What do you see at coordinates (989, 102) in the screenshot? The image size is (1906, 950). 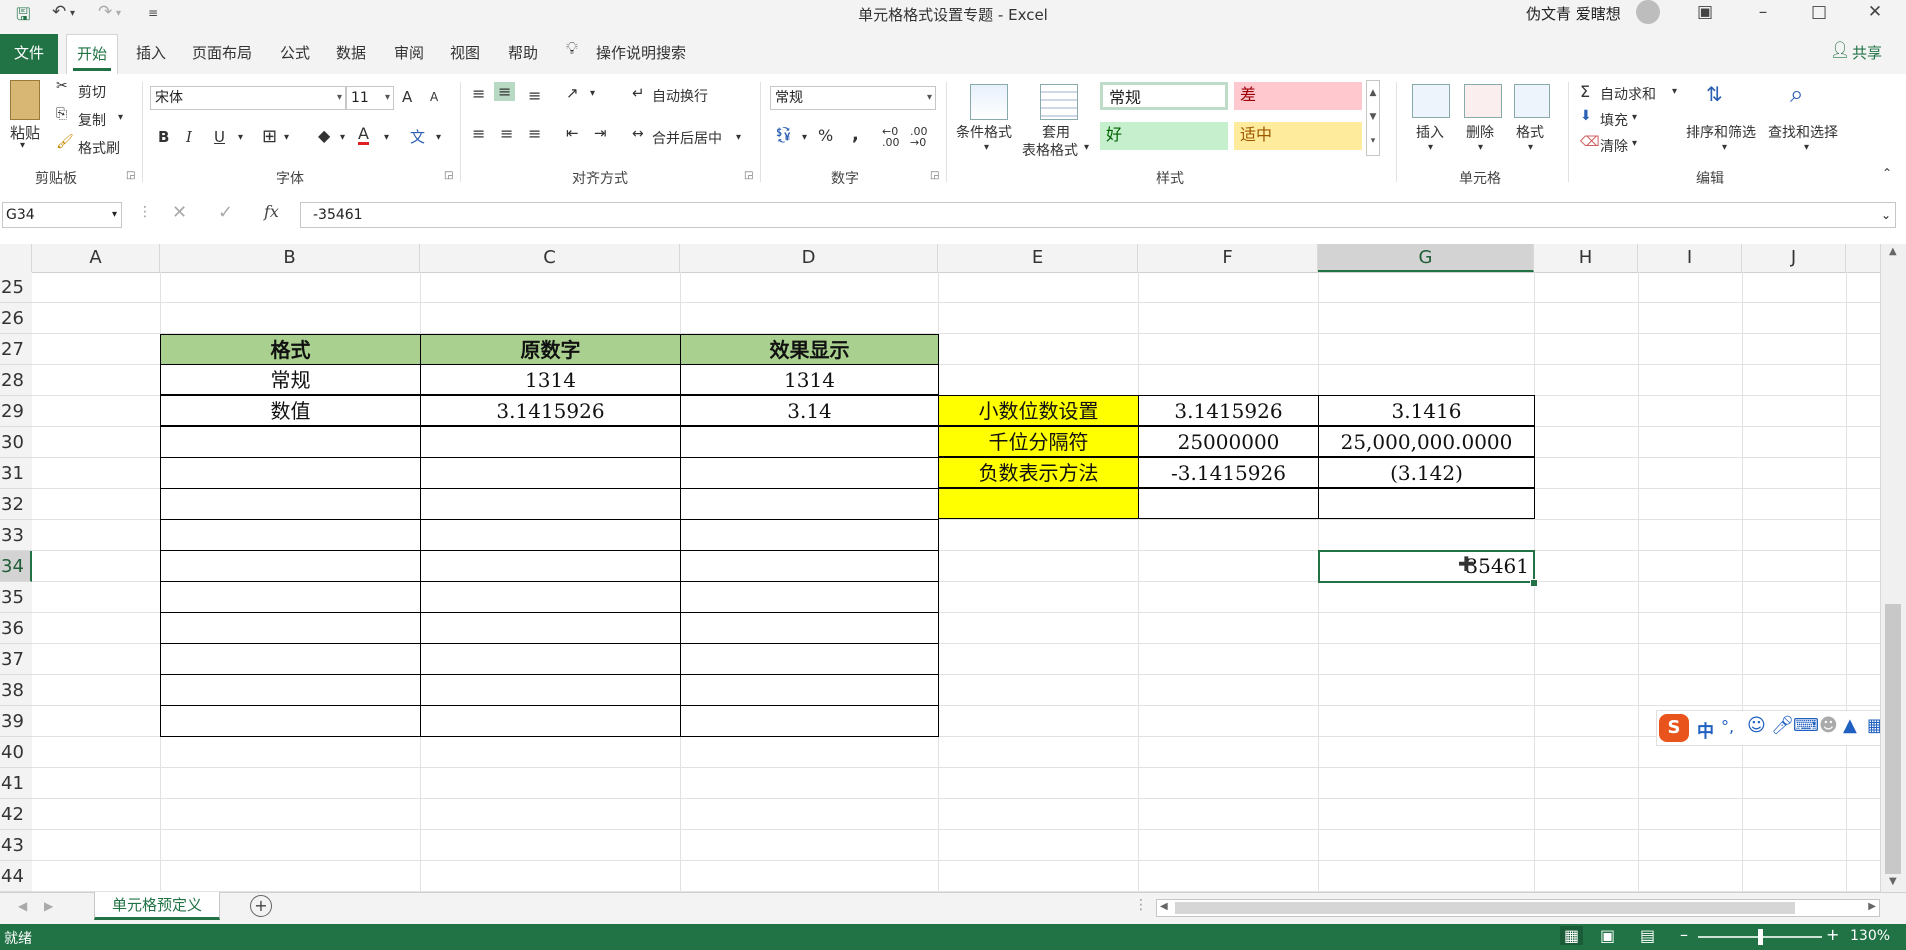 I see `conditional-format-icon` at bounding box center [989, 102].